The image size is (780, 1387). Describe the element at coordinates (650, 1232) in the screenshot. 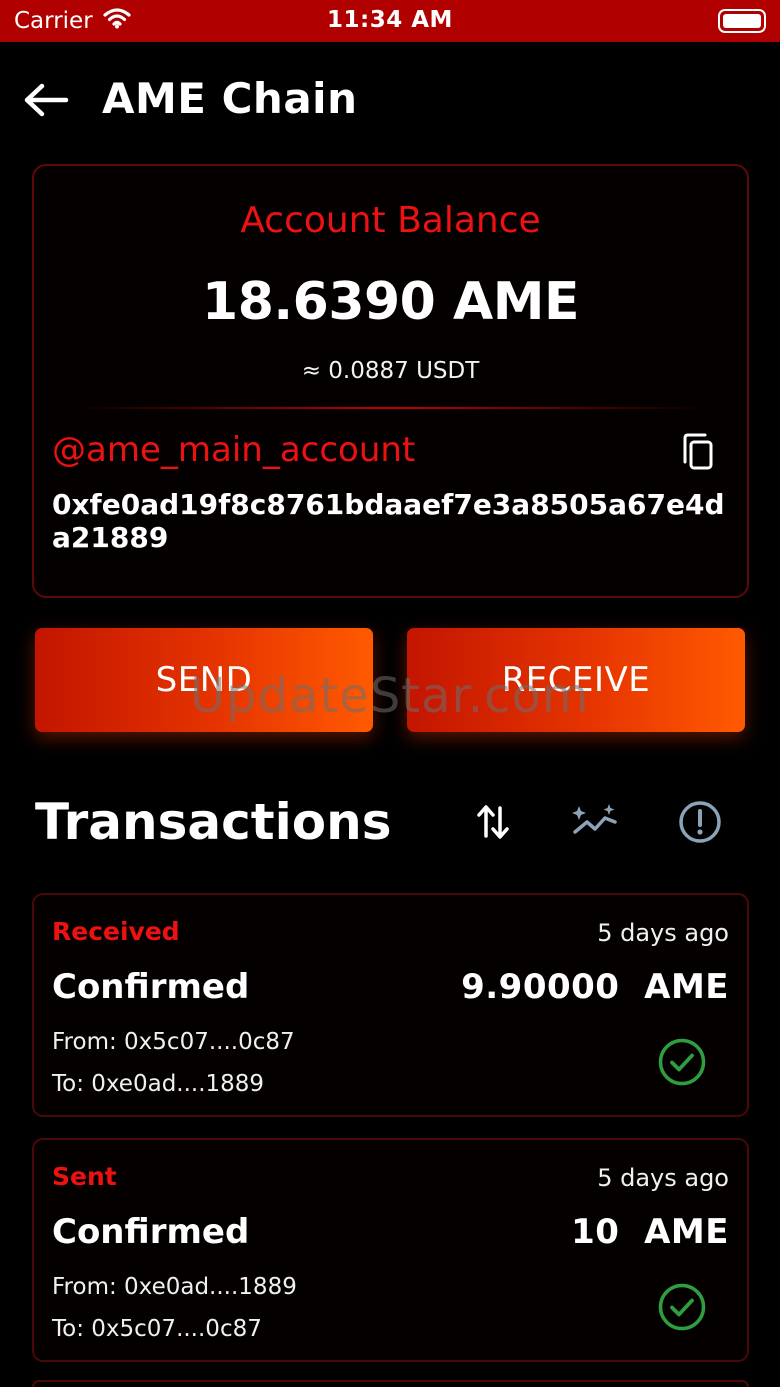

I see `transaction-amount: 10 AME` at that location.